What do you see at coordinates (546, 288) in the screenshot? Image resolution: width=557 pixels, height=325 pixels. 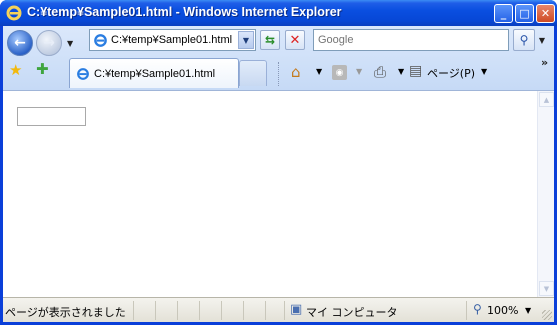 I see `scroll-down-icon: ▼` at bounding box center [546, 288].